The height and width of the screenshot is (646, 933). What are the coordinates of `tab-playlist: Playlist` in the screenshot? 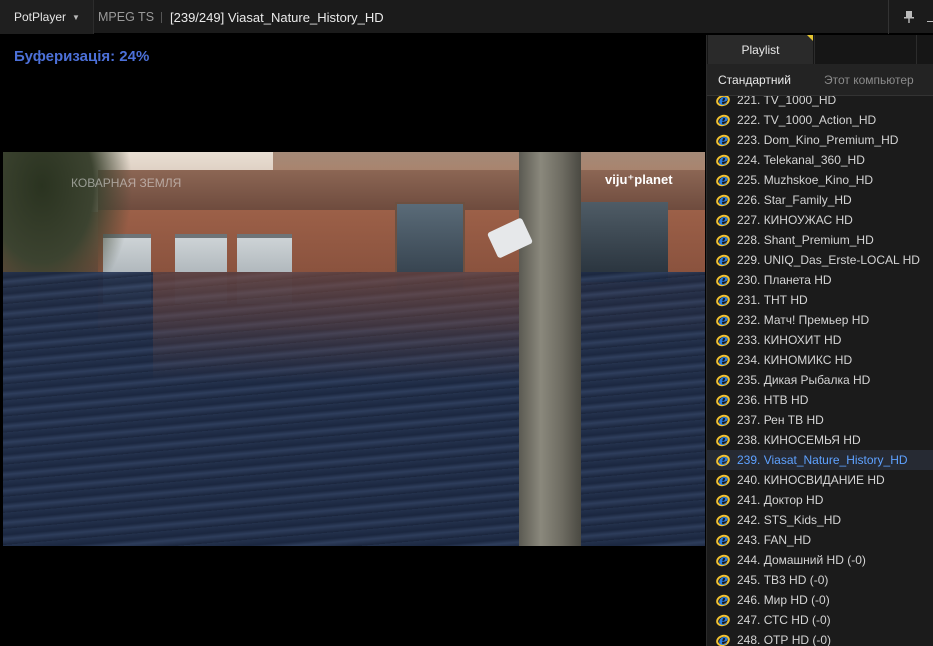 It's located at (760, 49).